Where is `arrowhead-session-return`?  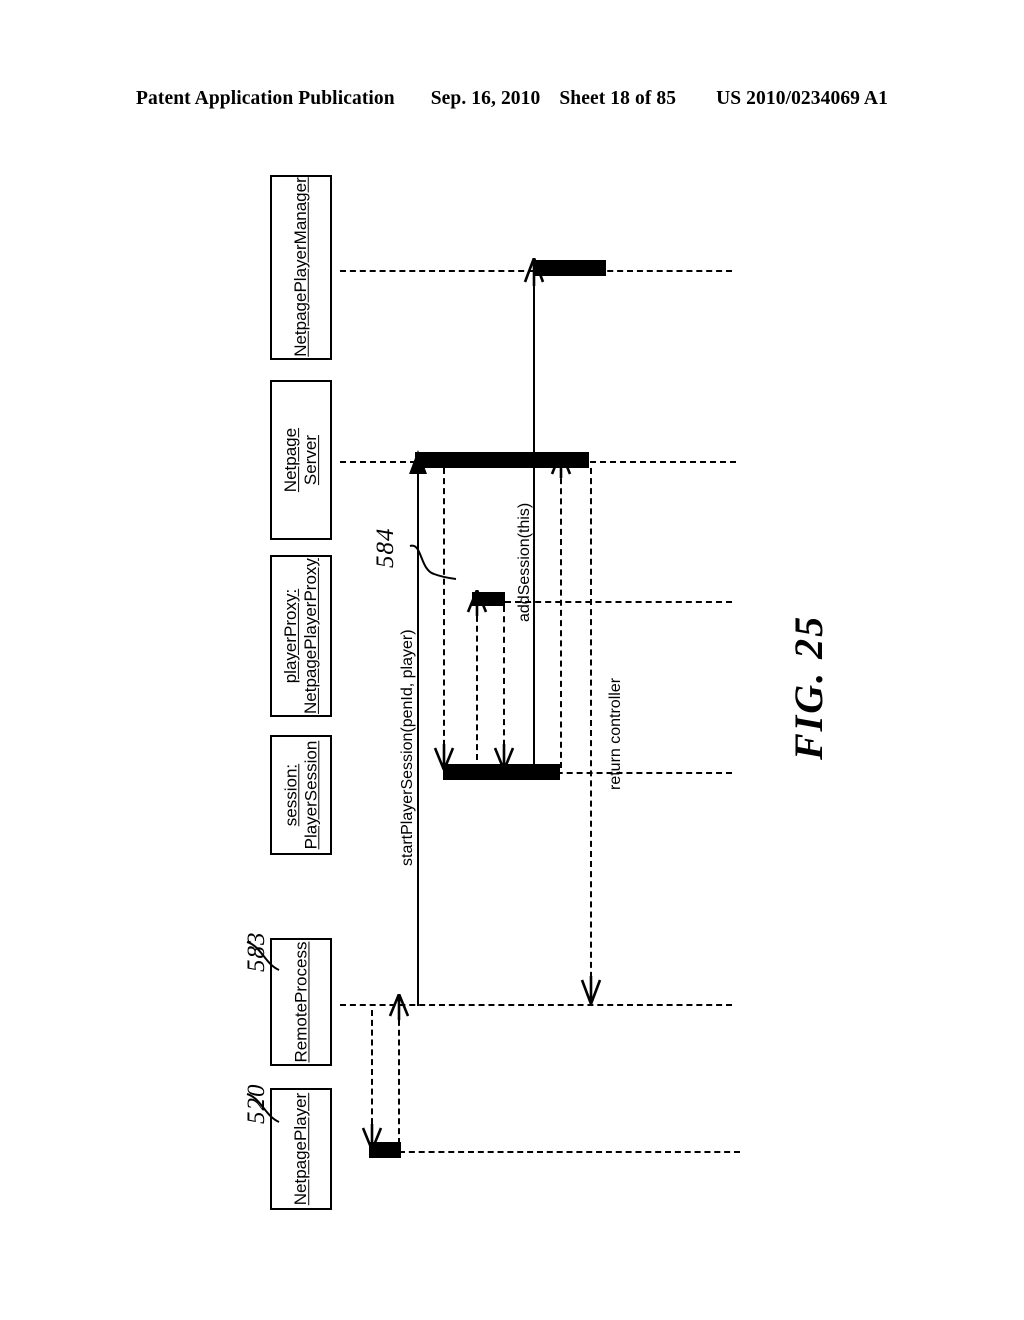 arrowhead-session-return is located at coordinates (561, 465).